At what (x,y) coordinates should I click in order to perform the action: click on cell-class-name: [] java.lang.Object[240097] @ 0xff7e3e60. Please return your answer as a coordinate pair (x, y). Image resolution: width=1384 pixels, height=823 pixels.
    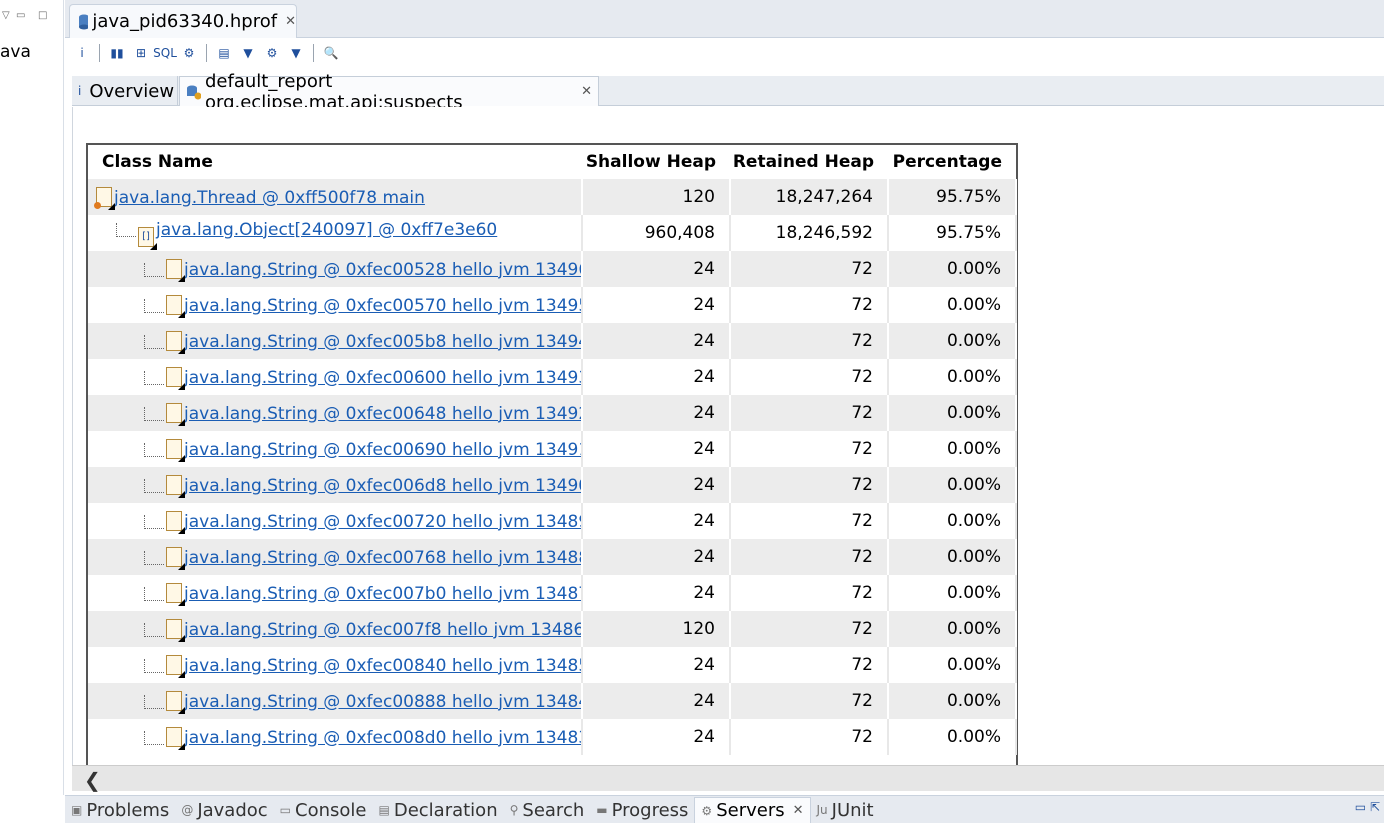
    Looking at the image, I should click on (335, 233).